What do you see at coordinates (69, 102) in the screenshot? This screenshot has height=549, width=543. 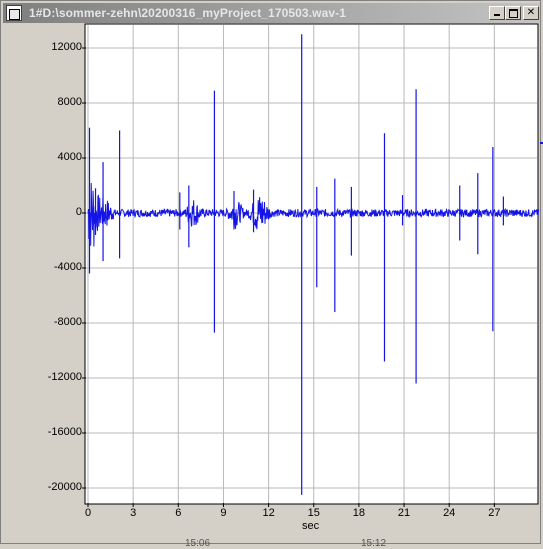 I see `y-tick-label: 8000` at bounding box center [69, 102].